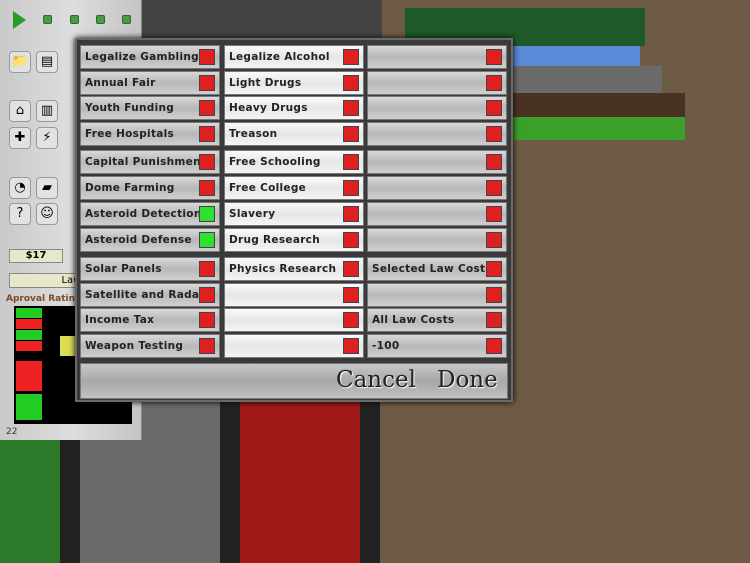 The width and height of the screenshot is (750, 563). What do you see at coordinates (294, 269) in the screenshot?
I see `law-item: Physics Research` at bounding box center [294, 269].